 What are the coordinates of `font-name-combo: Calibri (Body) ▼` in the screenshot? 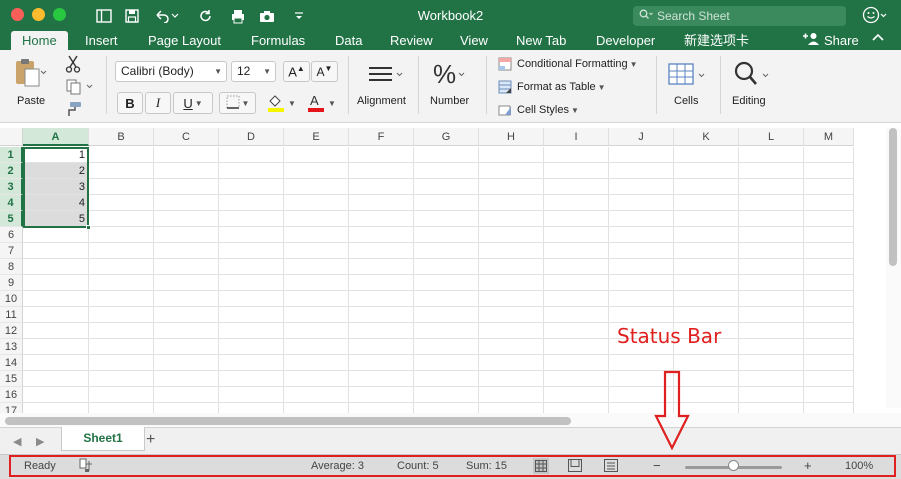 It's located at (171, 71).